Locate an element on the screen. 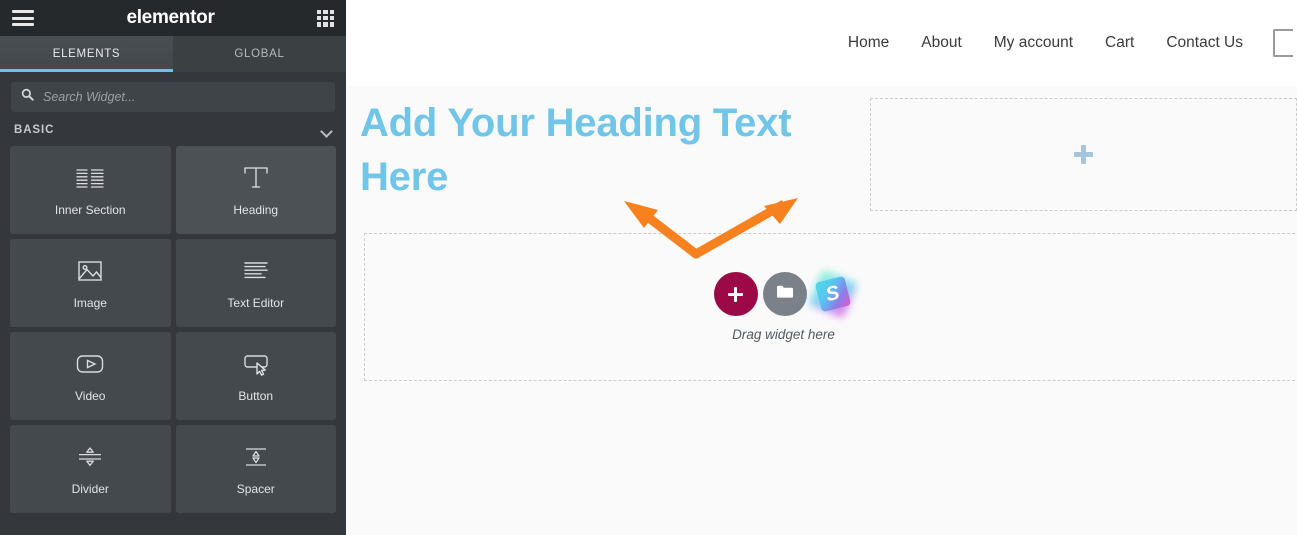  search-widget-box is located at coordinates (173, 97).